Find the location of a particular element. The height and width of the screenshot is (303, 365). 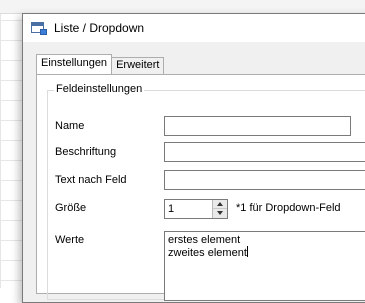

caption-input is located at coordinates (264, 152).